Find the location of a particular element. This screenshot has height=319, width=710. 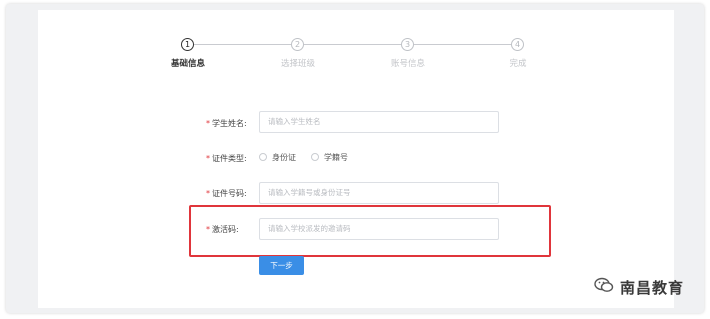

activation-code-highlight-box is located at coordinates (370, 231).